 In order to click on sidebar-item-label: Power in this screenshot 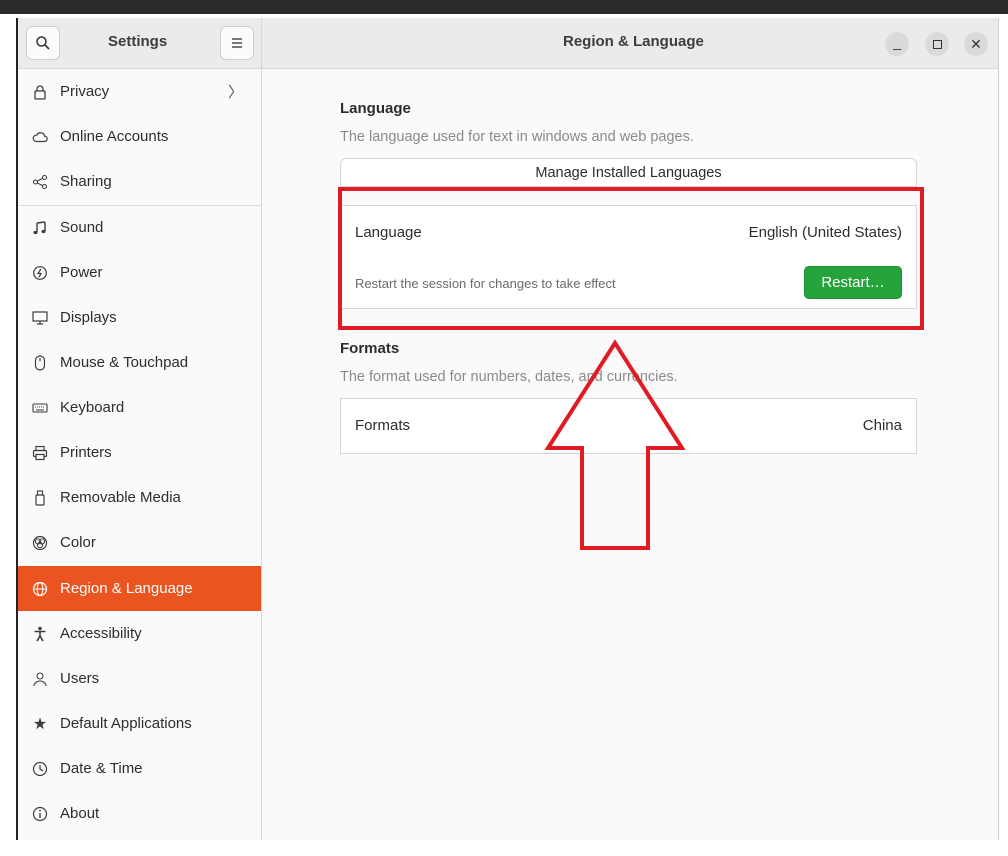, I will do `click(81, 272)`.